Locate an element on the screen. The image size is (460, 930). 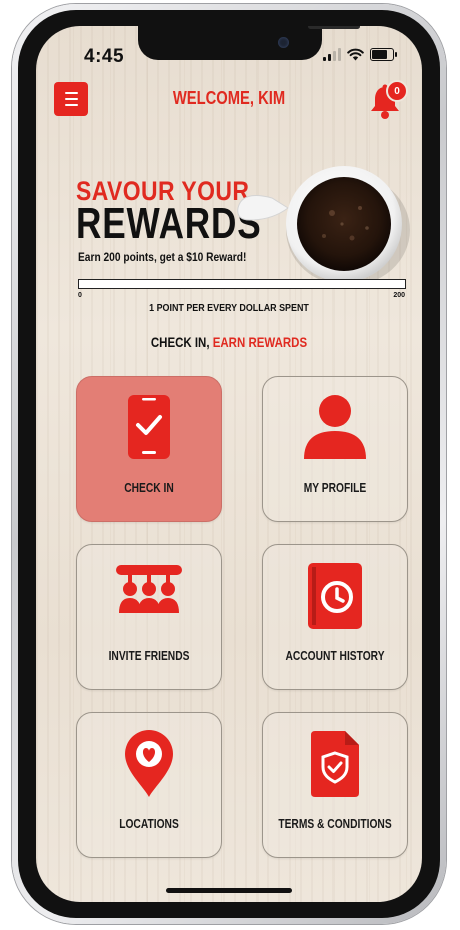
section-title: CHECK IN, EARN REWARDS is located at coordinates (229, 342).